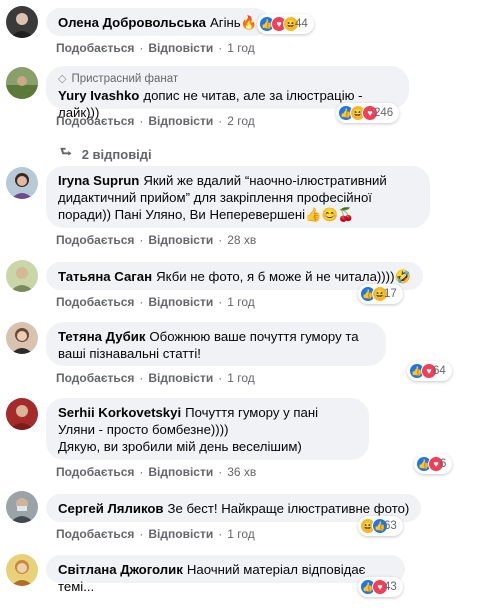  Describe the element at coordinates (62, 79) in the screenshot. I see `diamond-icon: ◇` at that location.